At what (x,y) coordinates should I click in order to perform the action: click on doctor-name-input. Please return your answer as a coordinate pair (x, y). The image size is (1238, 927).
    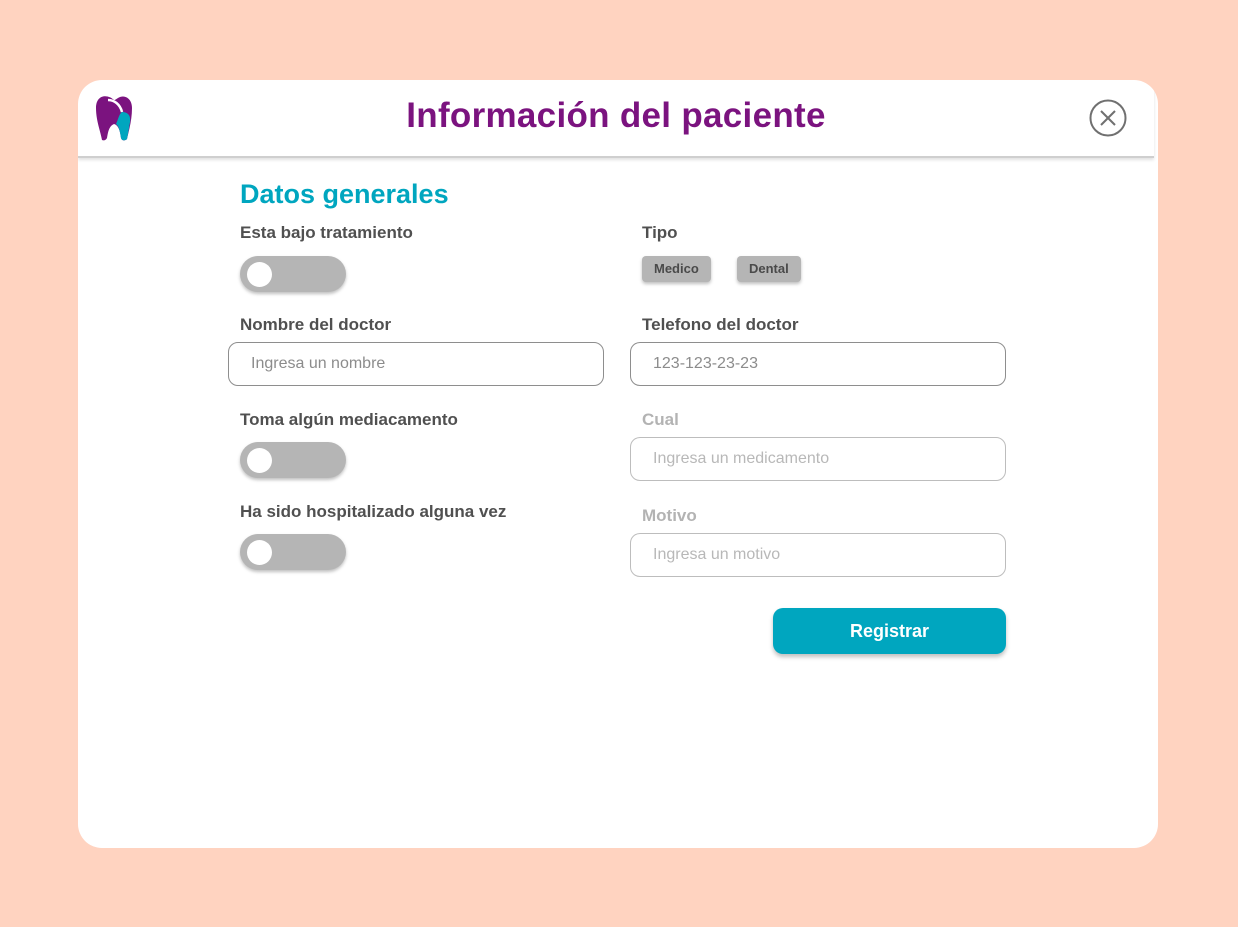
    Looking at the image, I should click on (416, 364).